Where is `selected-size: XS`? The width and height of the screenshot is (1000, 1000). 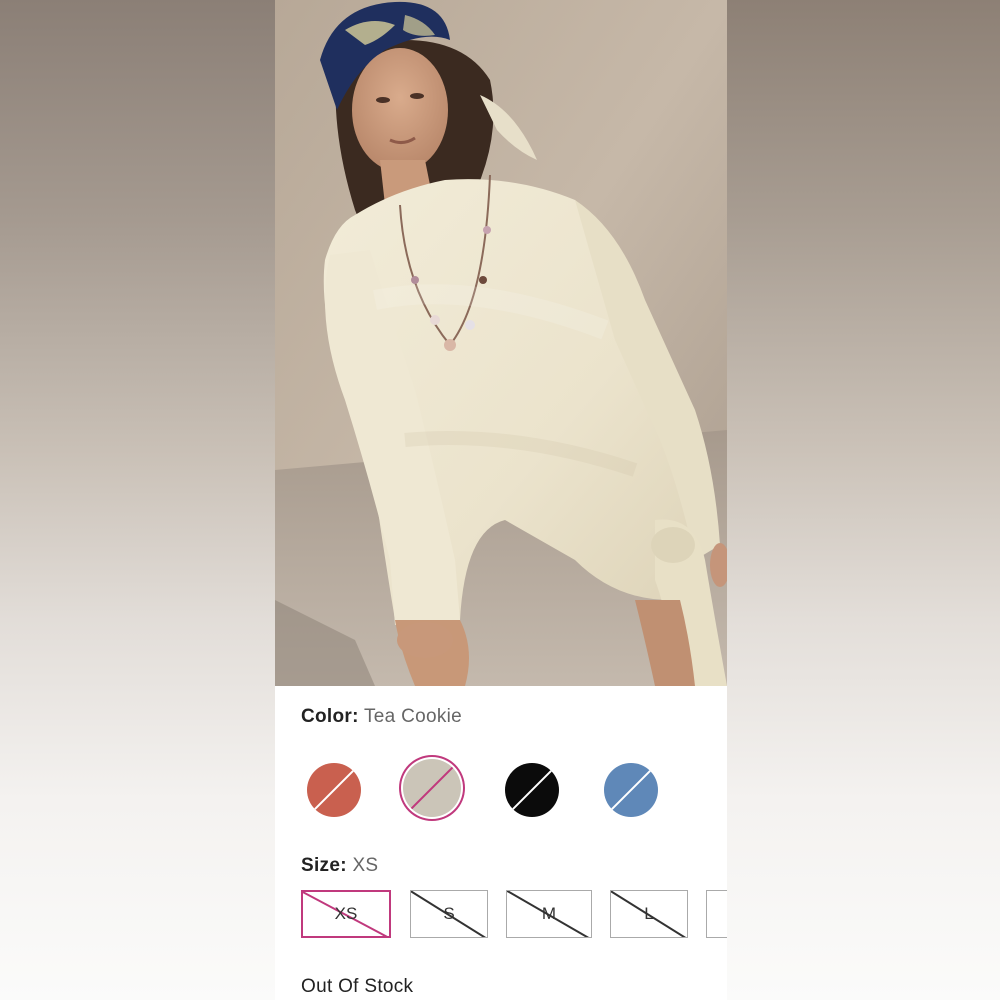
selected-size: XS is located at coordinates (365, 865).